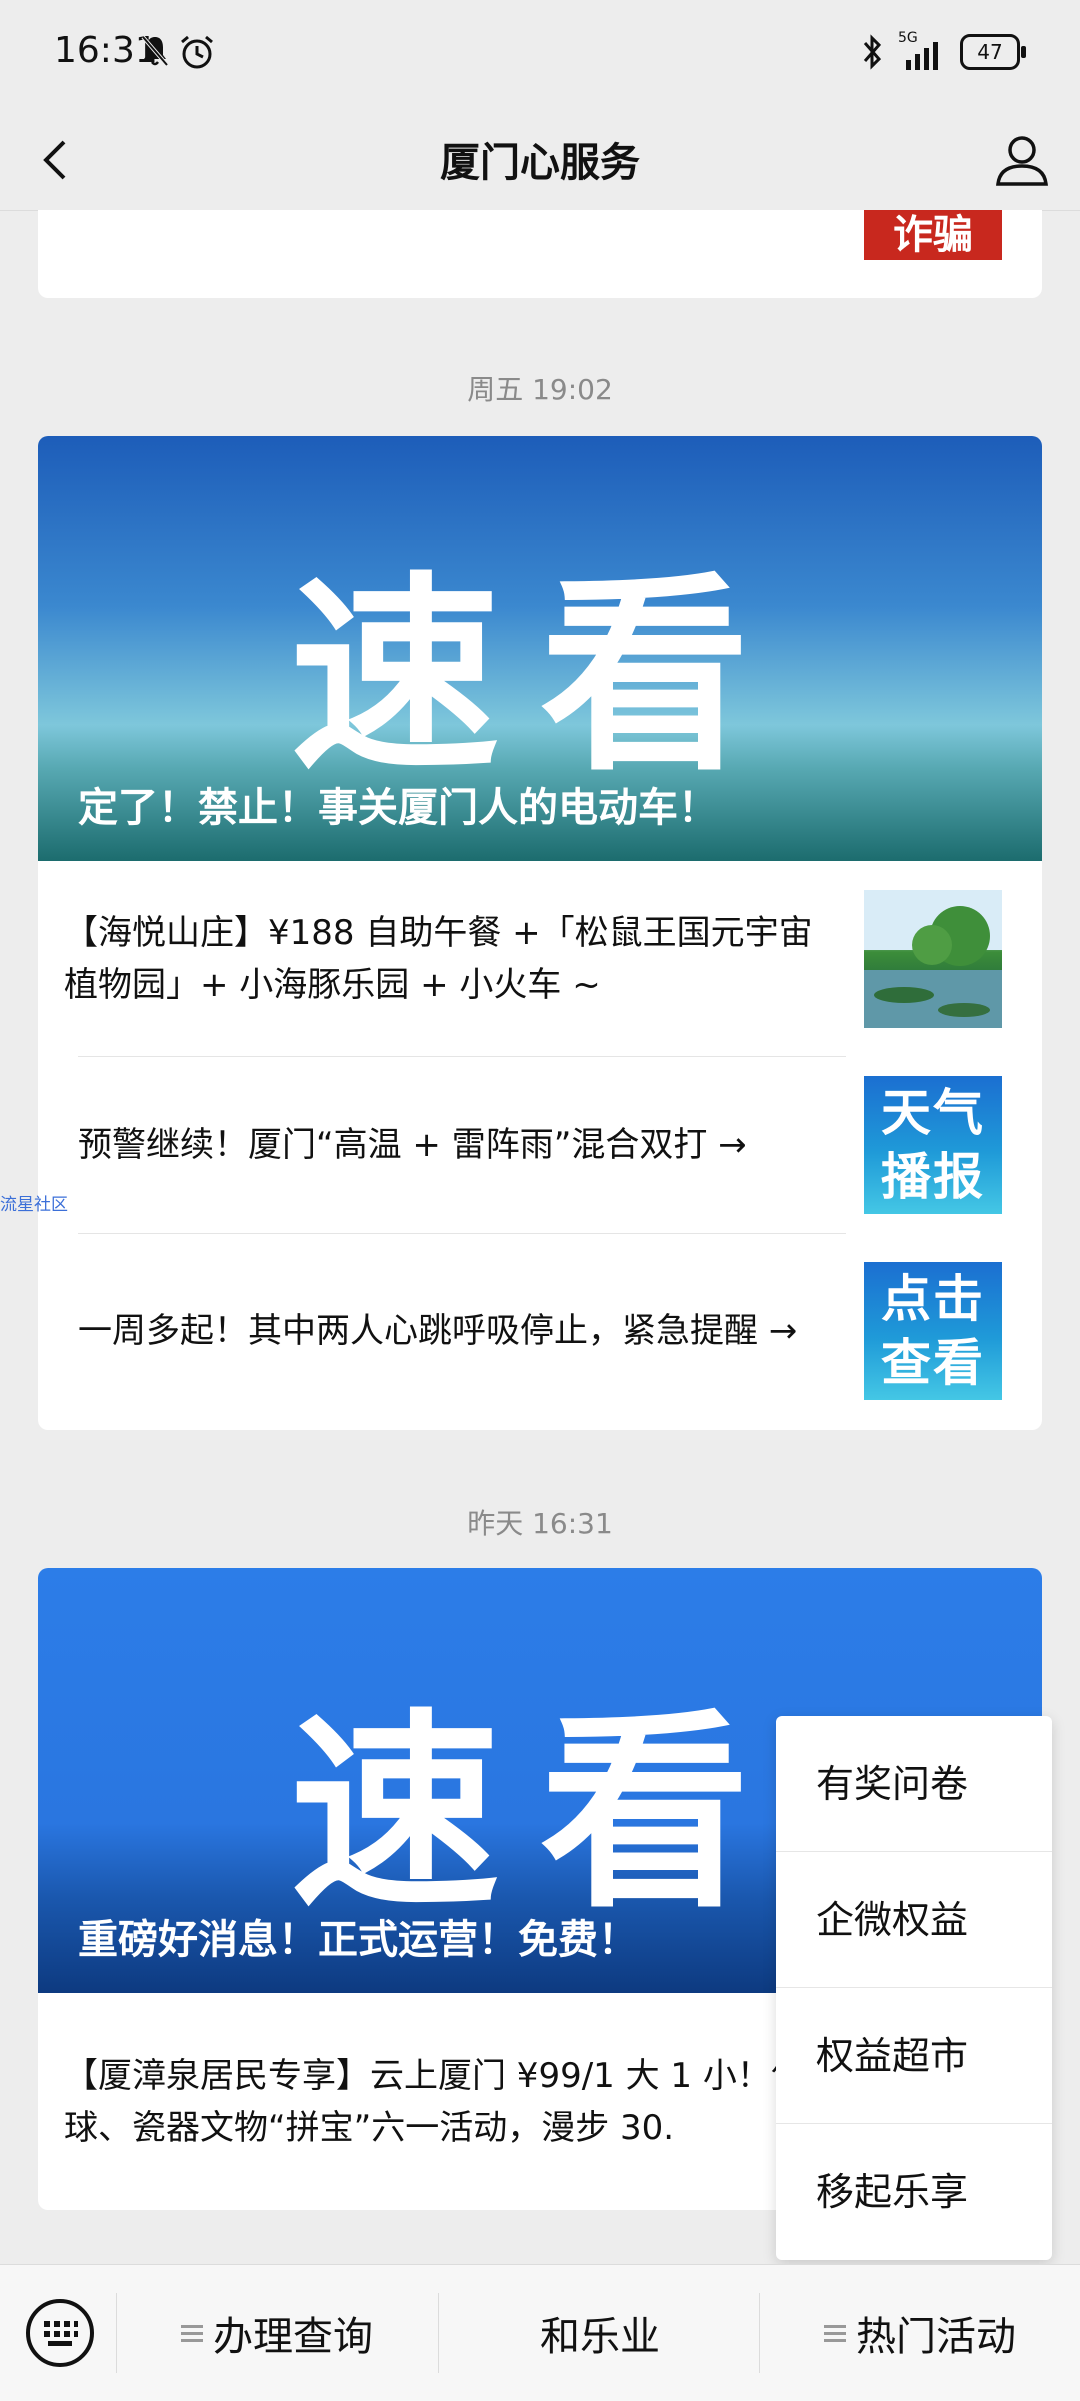 This screenshot has width=1080, height=2401. What do you see at coordinates (936, 2337) in the screenshot?
I see `menu-label: 热门活动` at bounding box center [936, 2337].